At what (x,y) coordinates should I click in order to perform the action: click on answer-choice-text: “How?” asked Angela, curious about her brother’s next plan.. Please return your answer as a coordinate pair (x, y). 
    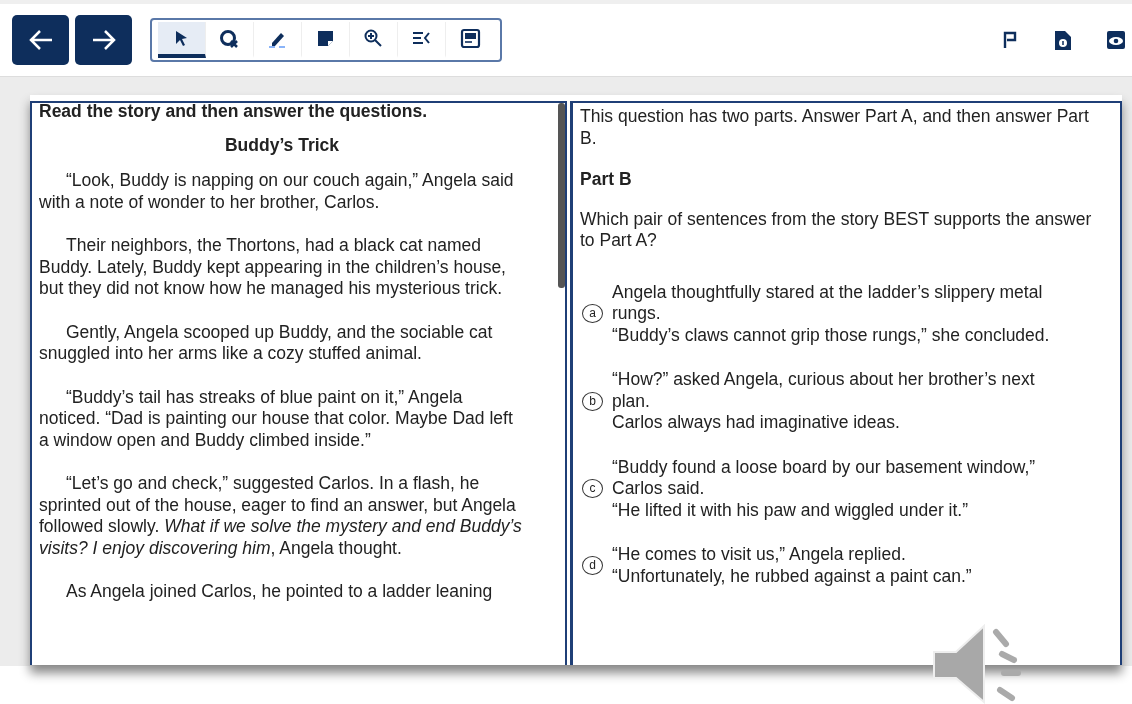
    Looking at the image, I should click on (824, 390).